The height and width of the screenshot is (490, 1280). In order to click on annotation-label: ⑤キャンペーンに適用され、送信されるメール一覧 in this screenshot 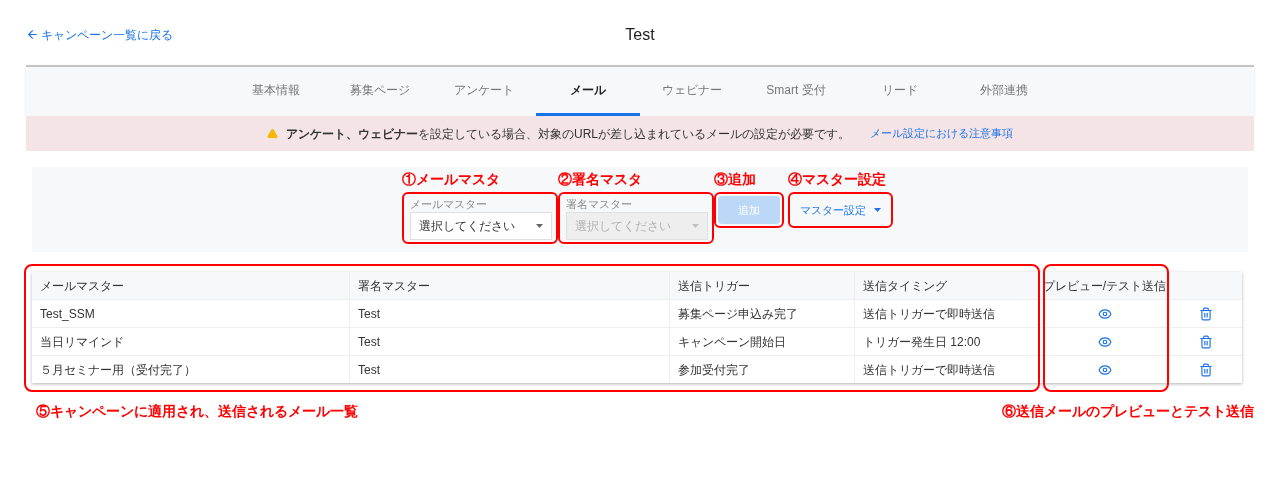, I will do `click(197, 411)`.